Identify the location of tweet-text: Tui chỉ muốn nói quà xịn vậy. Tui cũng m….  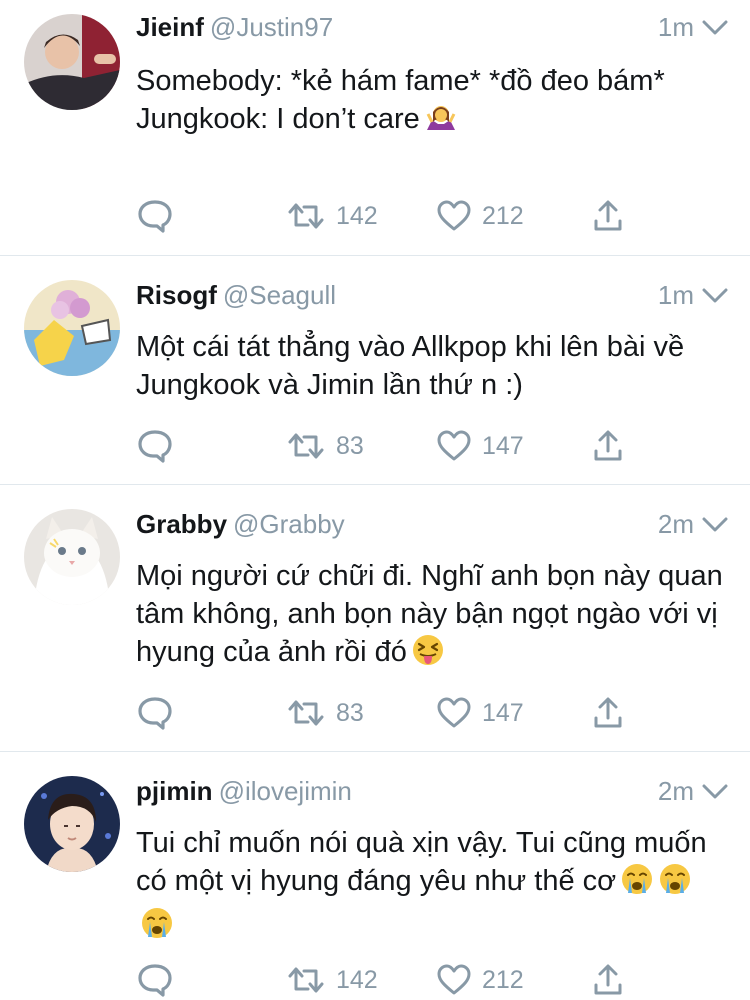
(433, 887).